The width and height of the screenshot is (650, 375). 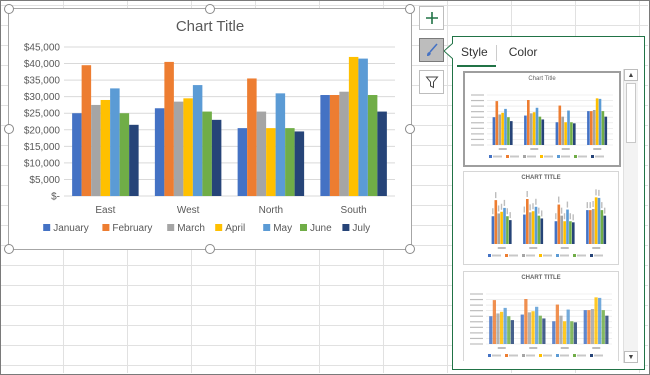 What do you see at coordinates (96, 150) in the screenshot?
I see `bar-east-march` at bounding box center [96, 150].